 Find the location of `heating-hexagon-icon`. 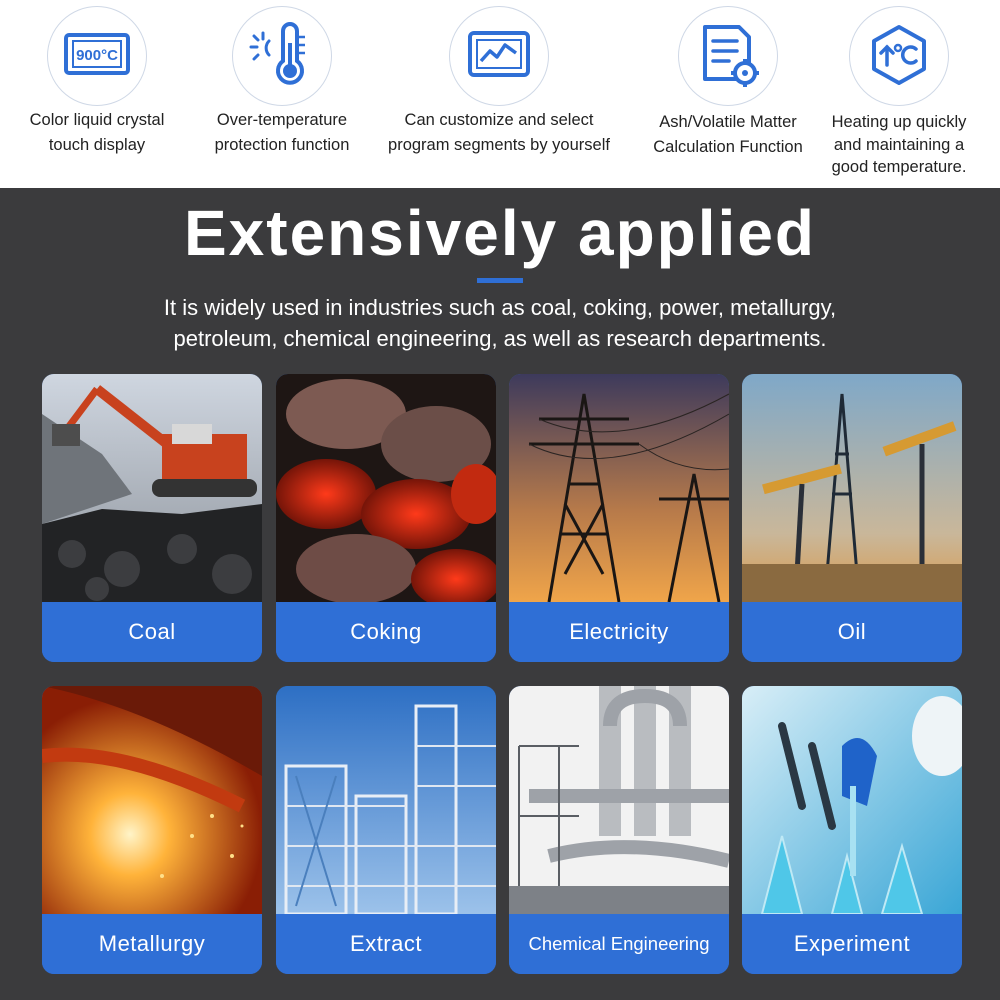

heating-hexagon-icon is located at coordinates (899, 56).